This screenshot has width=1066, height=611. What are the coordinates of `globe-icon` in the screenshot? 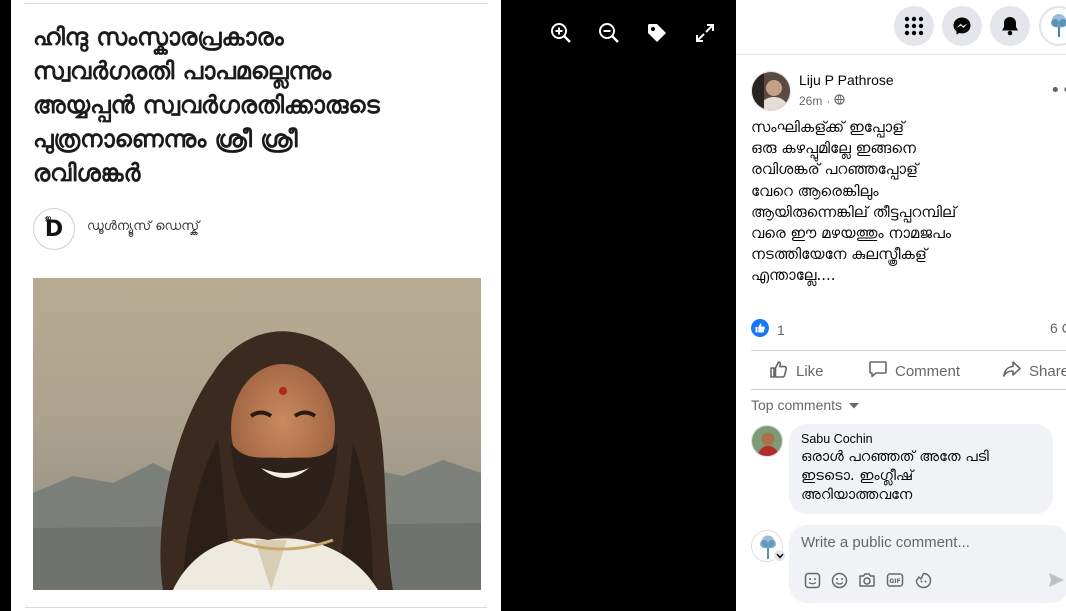 It's located at (840, 101).